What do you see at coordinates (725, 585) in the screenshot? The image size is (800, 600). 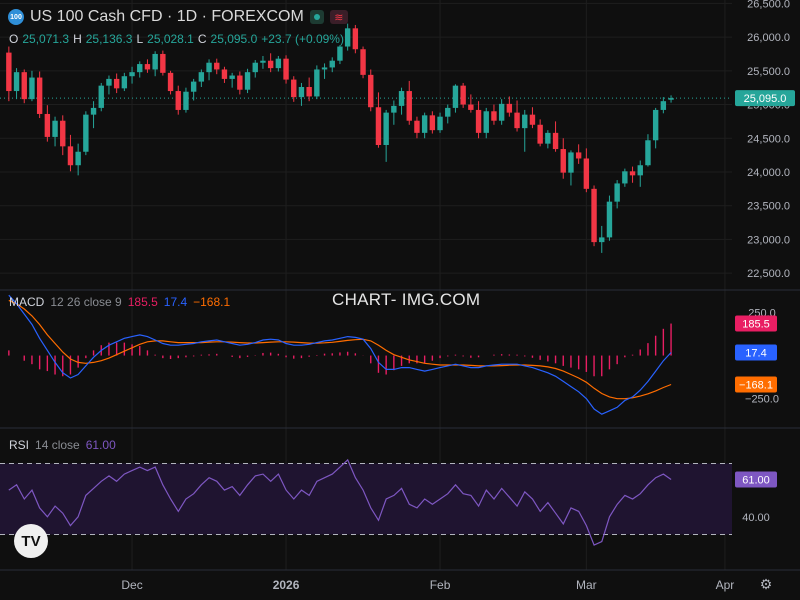 I see `time-axis-tick: Apr` at bounding box center [725, 585].